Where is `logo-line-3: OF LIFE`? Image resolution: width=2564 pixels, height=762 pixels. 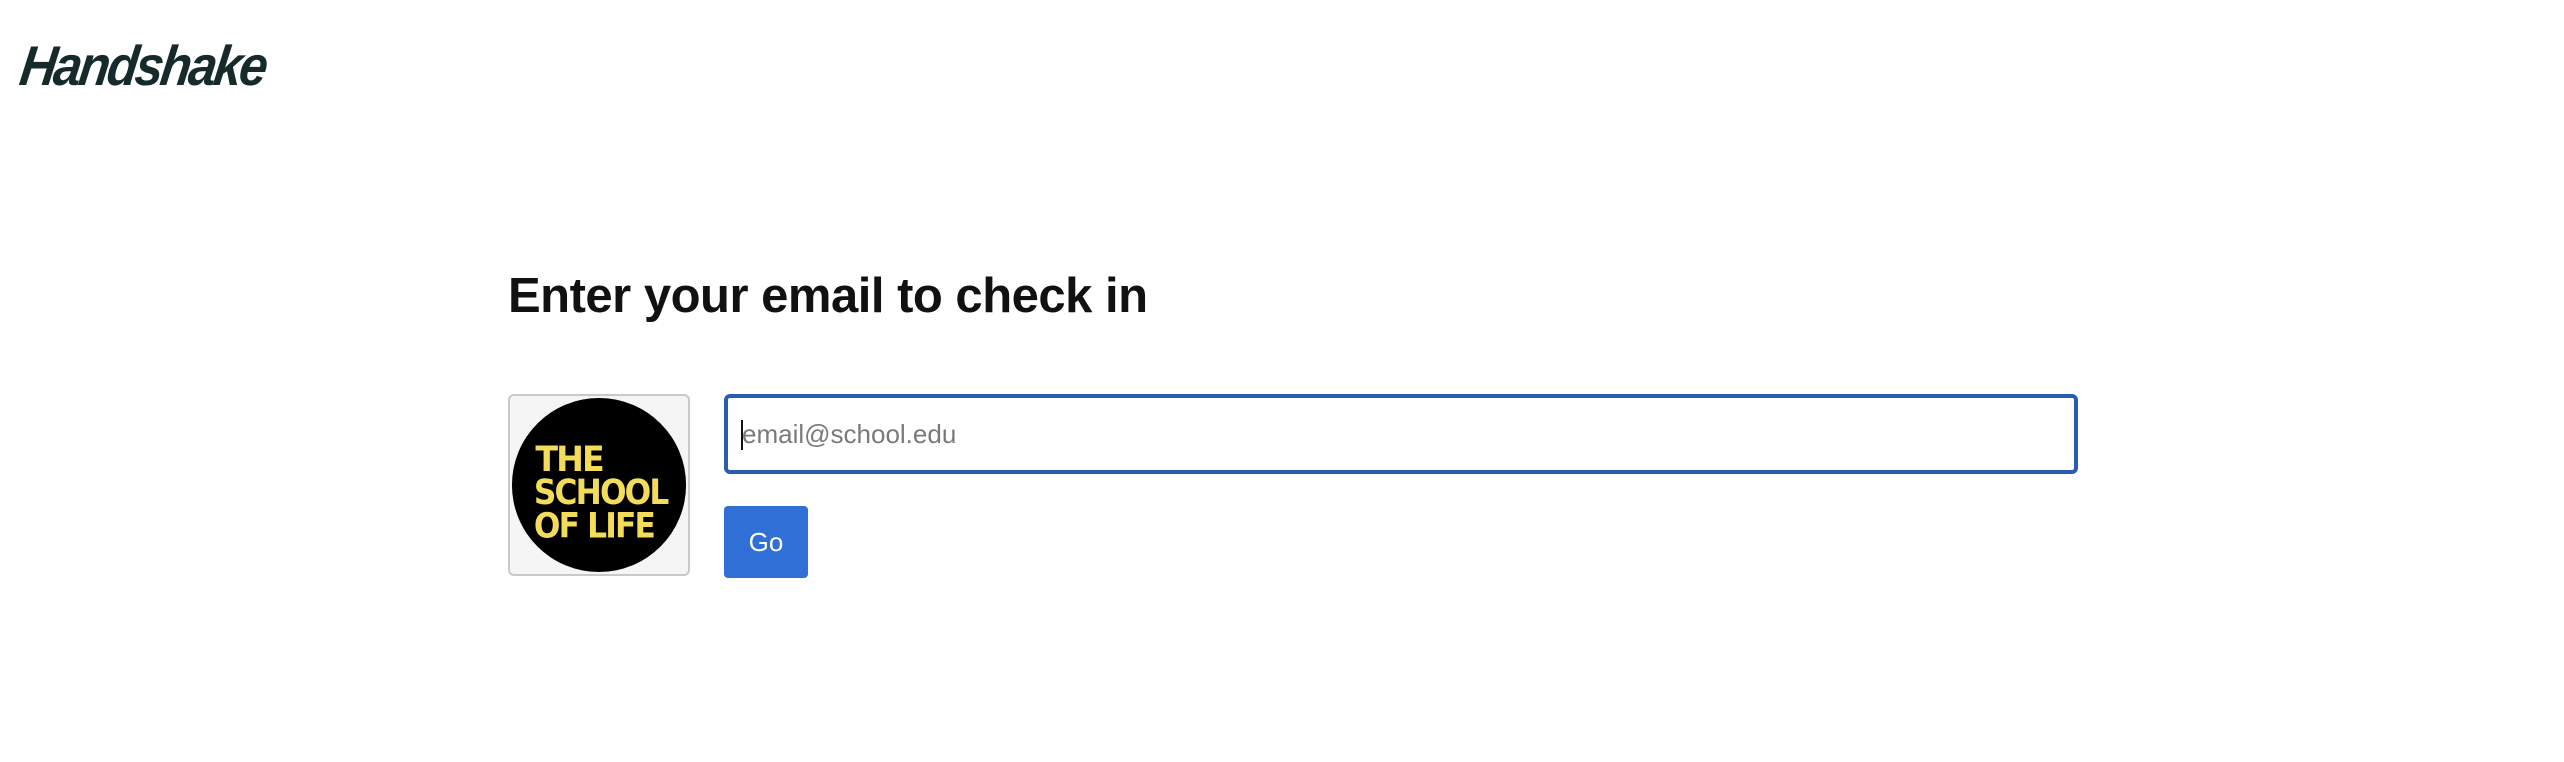
logo-line-3: OF LIFE is located at coordinates (594, 525).